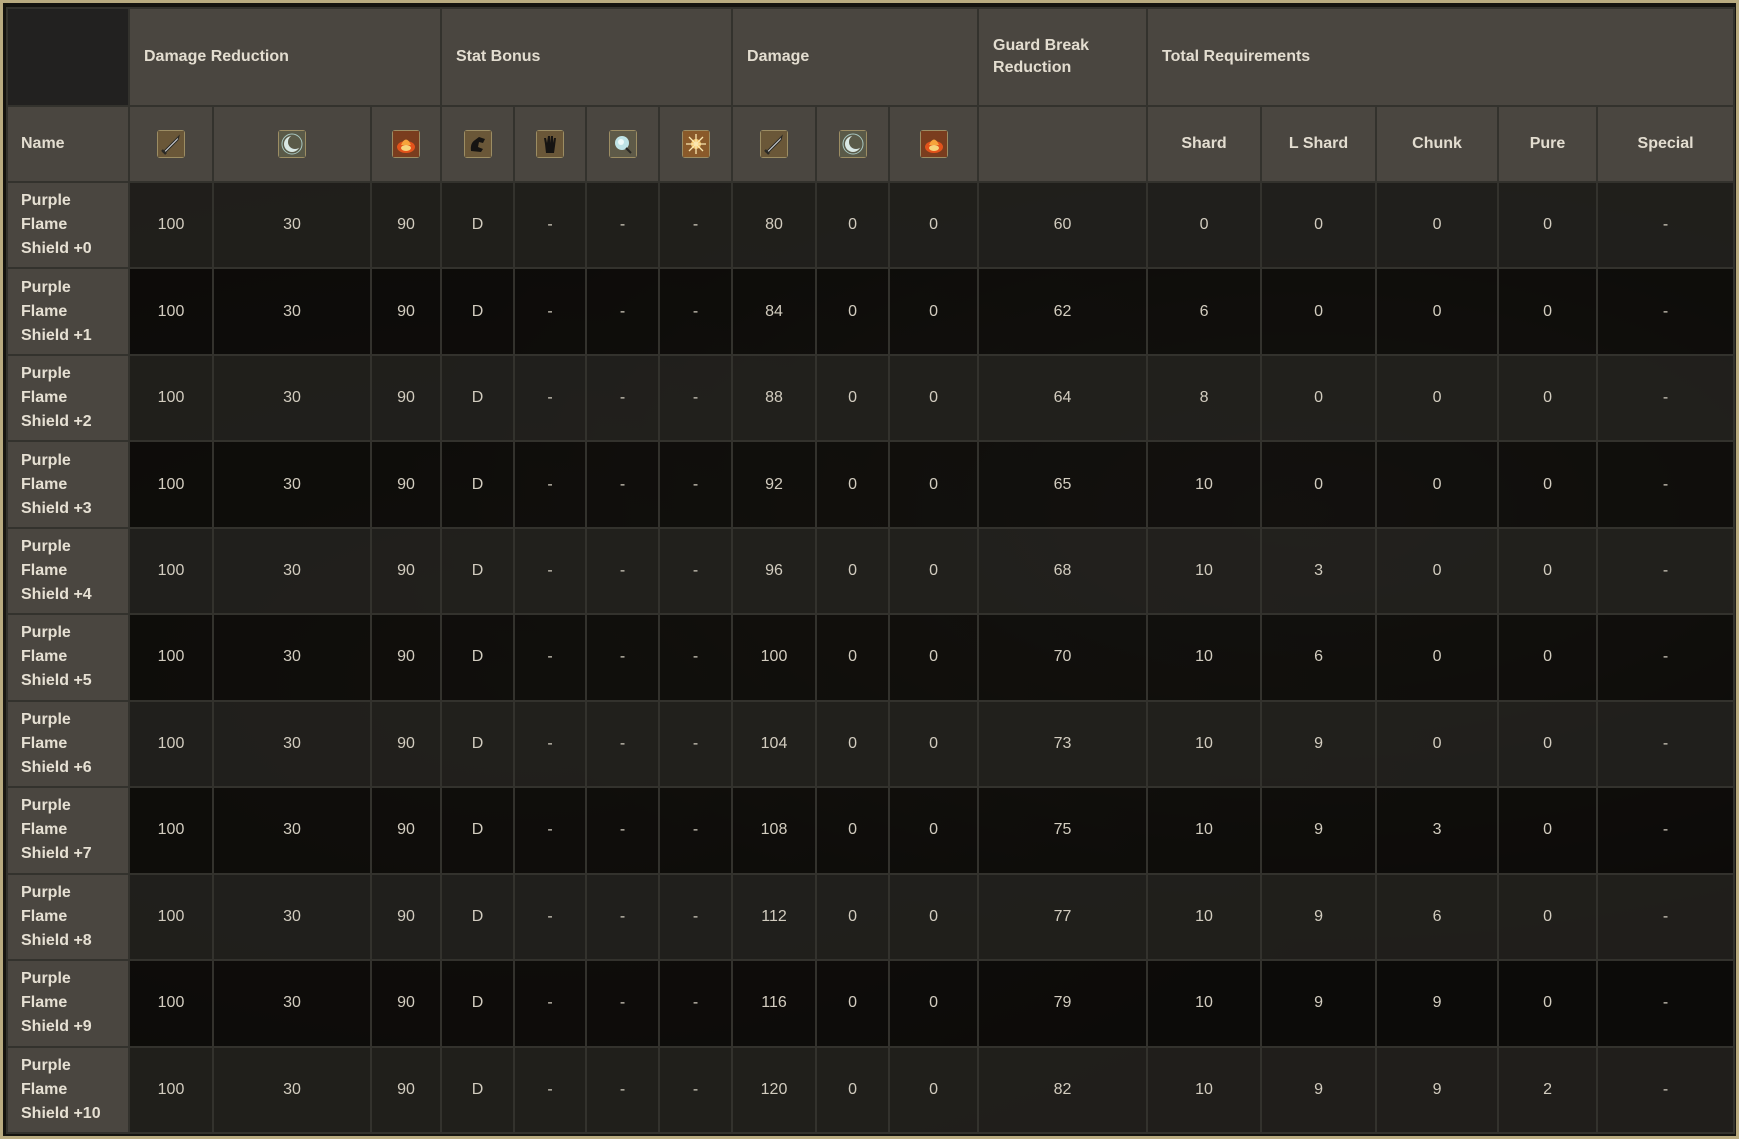  Describe the element at coordinates (1204, 144) in the screenshot. I see `column-header-shard: Shard` at that location.